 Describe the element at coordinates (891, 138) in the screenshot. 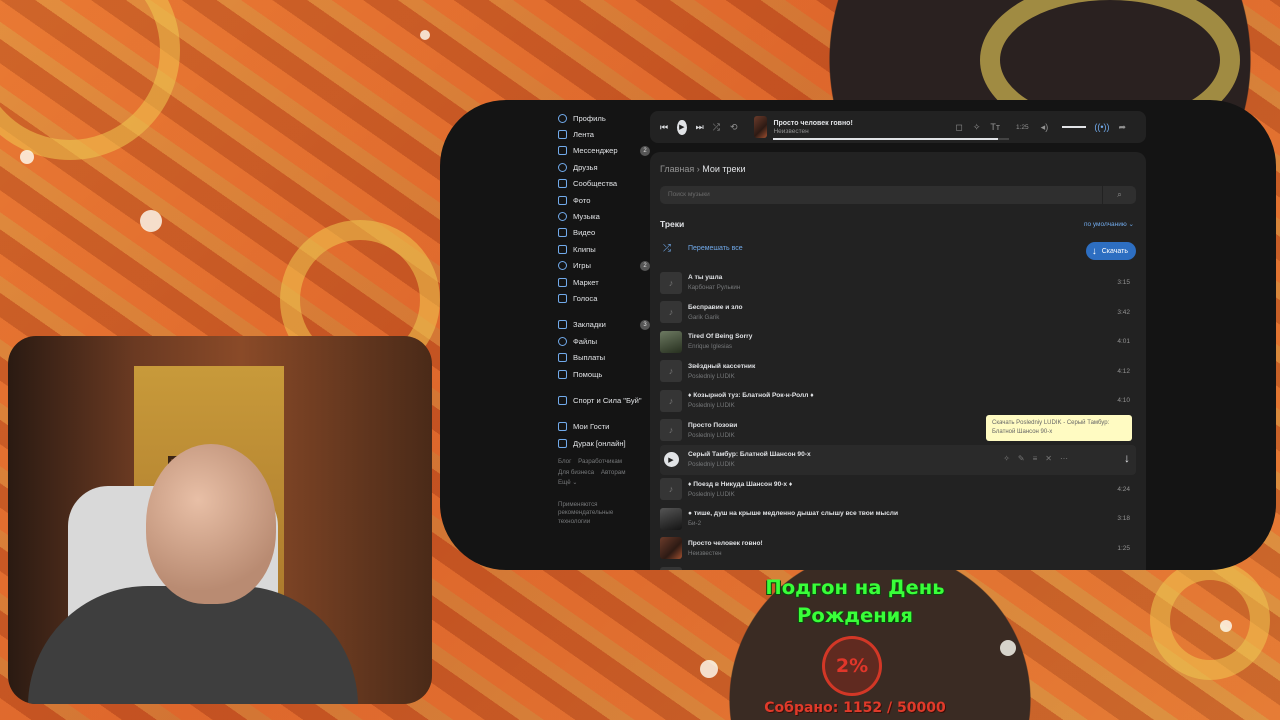

I see `progress-bar` at that location.